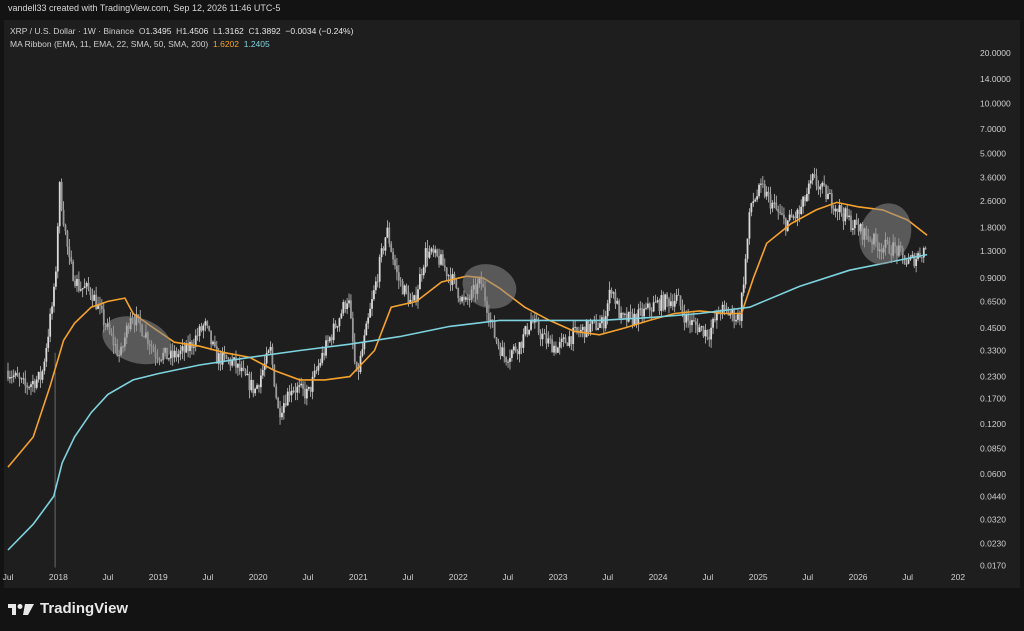 Image resolution: width=1024 pixels, height=631 pixels. Describe the element at coordinates (858, 577) in the screenshot. I see `x-tick-label: 2026` at that location.